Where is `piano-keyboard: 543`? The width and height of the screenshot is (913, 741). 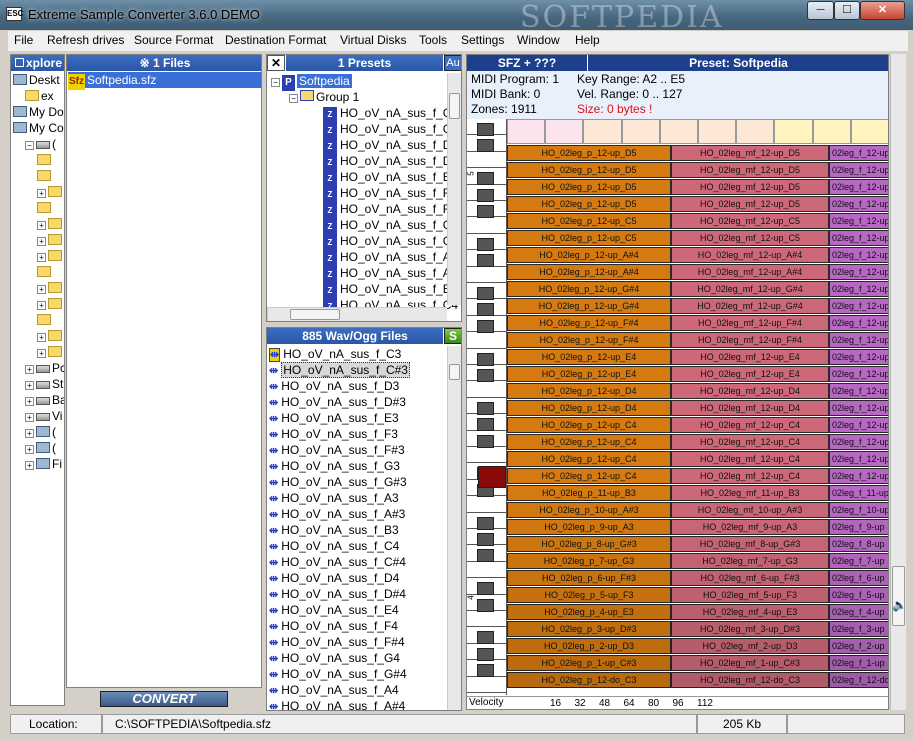 piano-keyboard: 543 is located at coordinates (487, 414).